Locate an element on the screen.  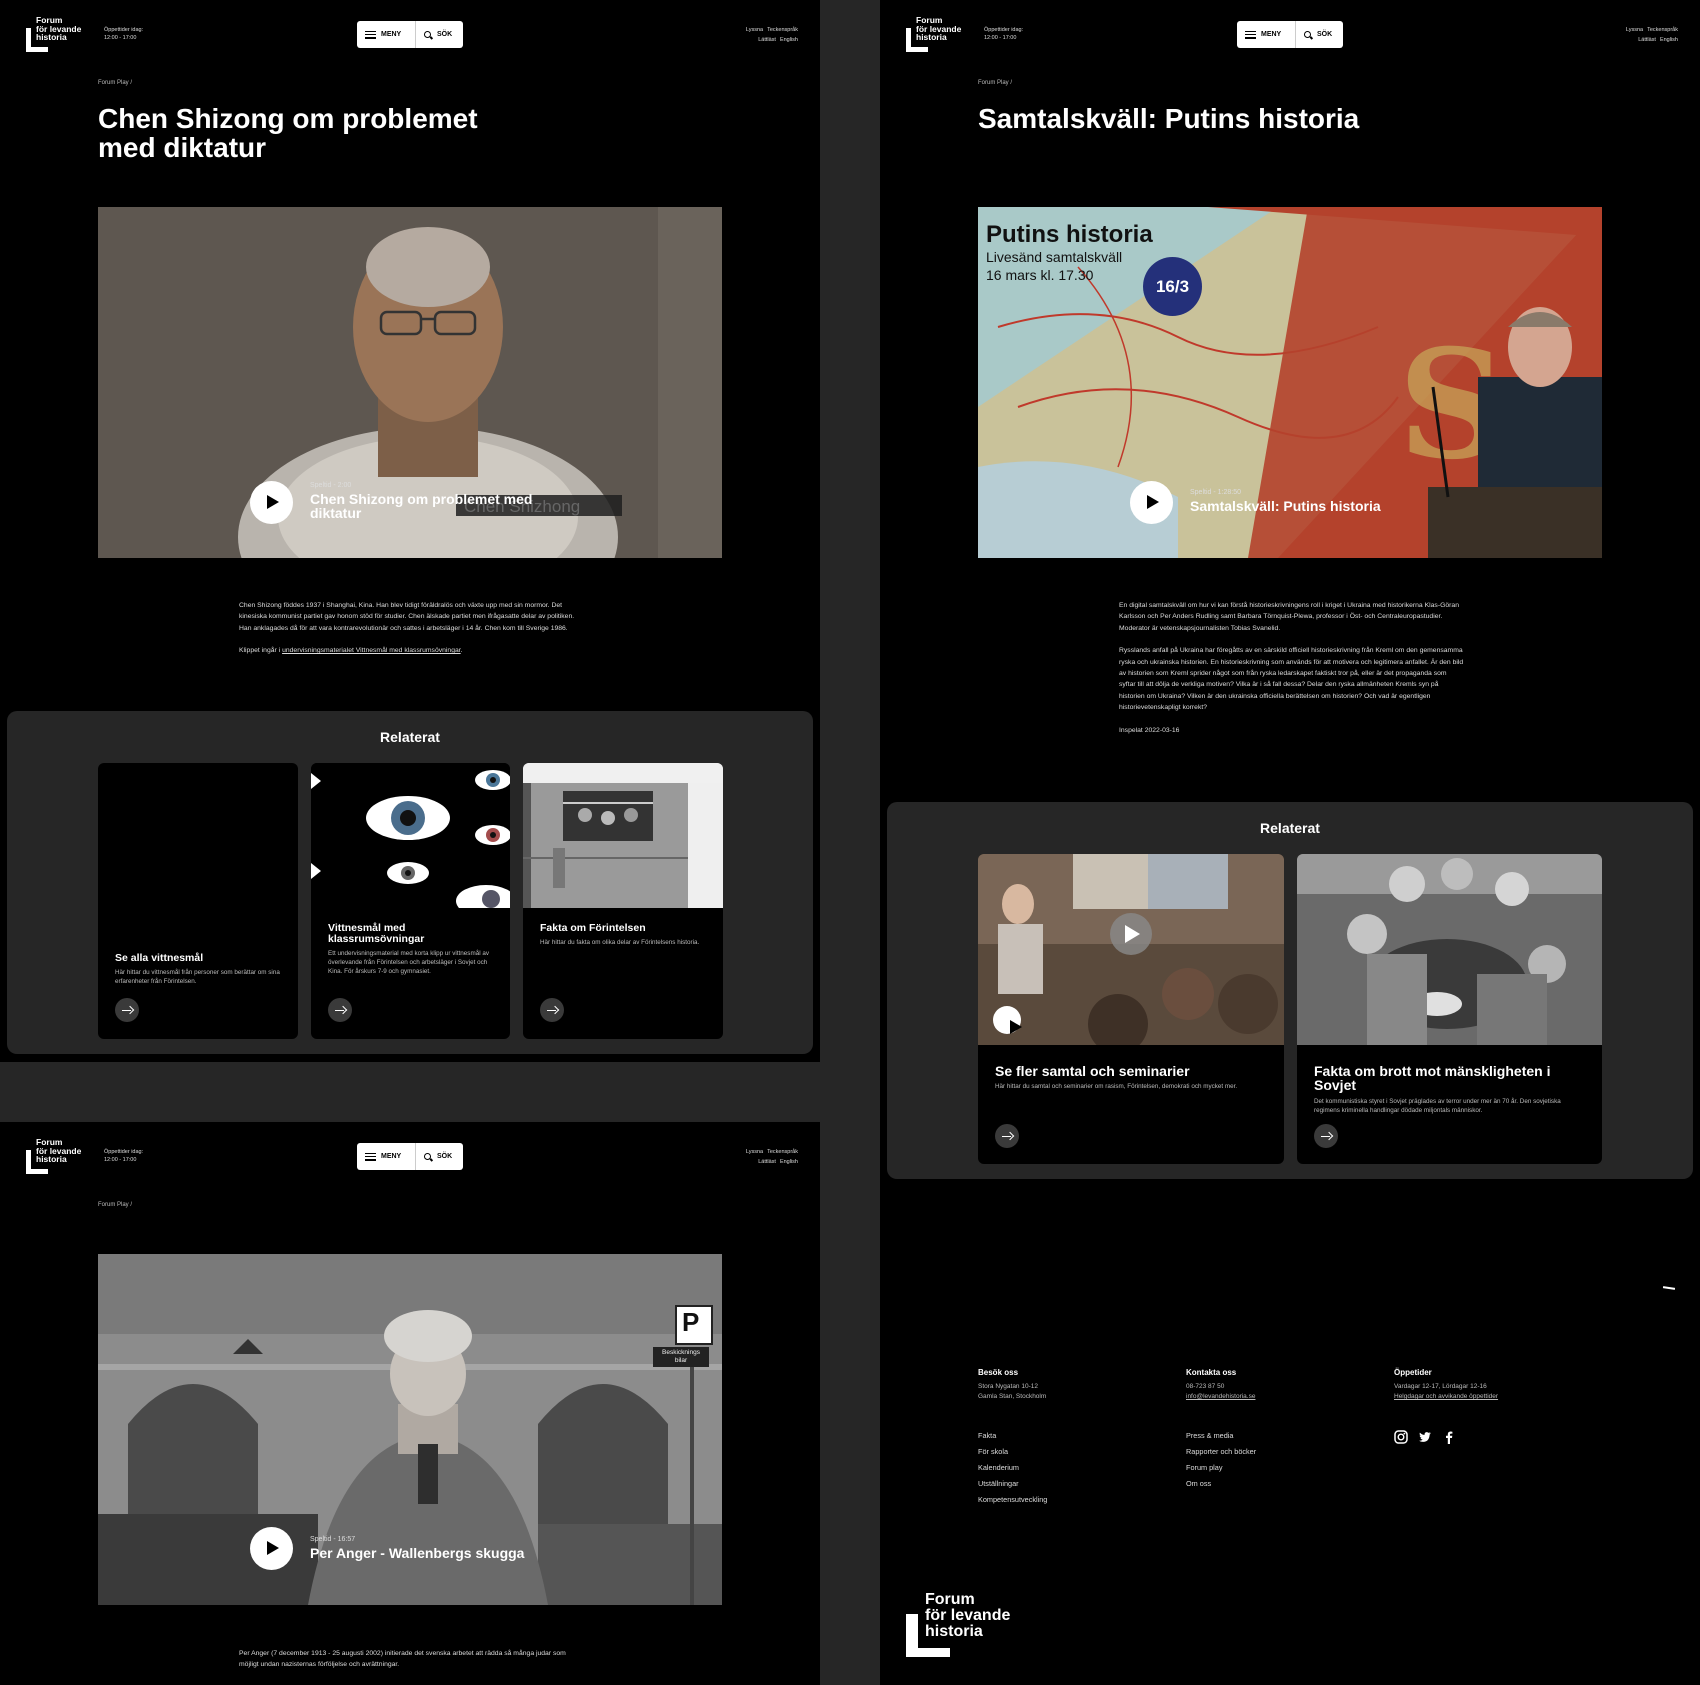
parking-sign: P is located at coordinates (691, 1322).